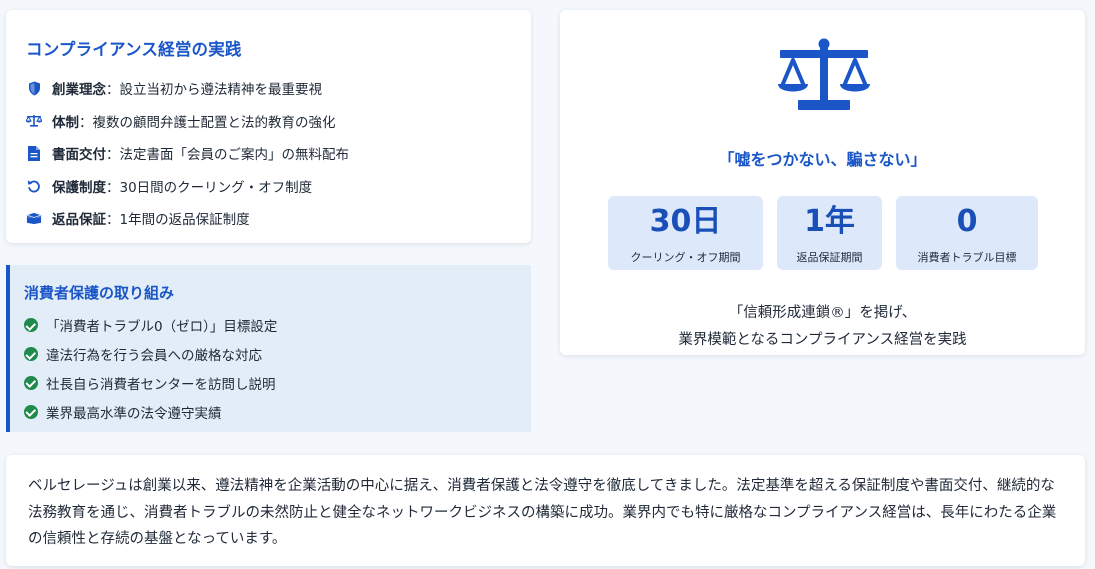 The height and width of the screenshot is (569, 1095). What do you see at coordinates (822, 327) in the screenshot?
I see `motto-description: 「信頼形成連鎖®」を掲げ、 業界模範となるコンプライアンス経営を実践` at bounding box center [822, 327].